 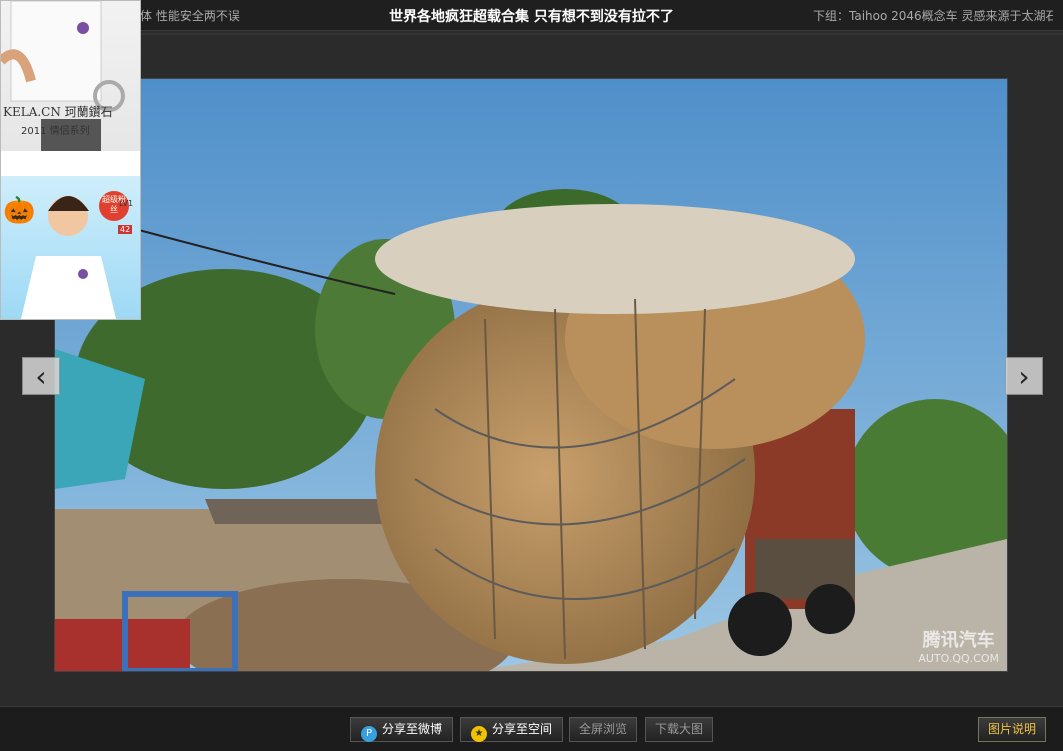 What do you see at coordinates (126, 203) in the screenshot?
I see `fan-level: LV1` at bounding box center [126, 203].